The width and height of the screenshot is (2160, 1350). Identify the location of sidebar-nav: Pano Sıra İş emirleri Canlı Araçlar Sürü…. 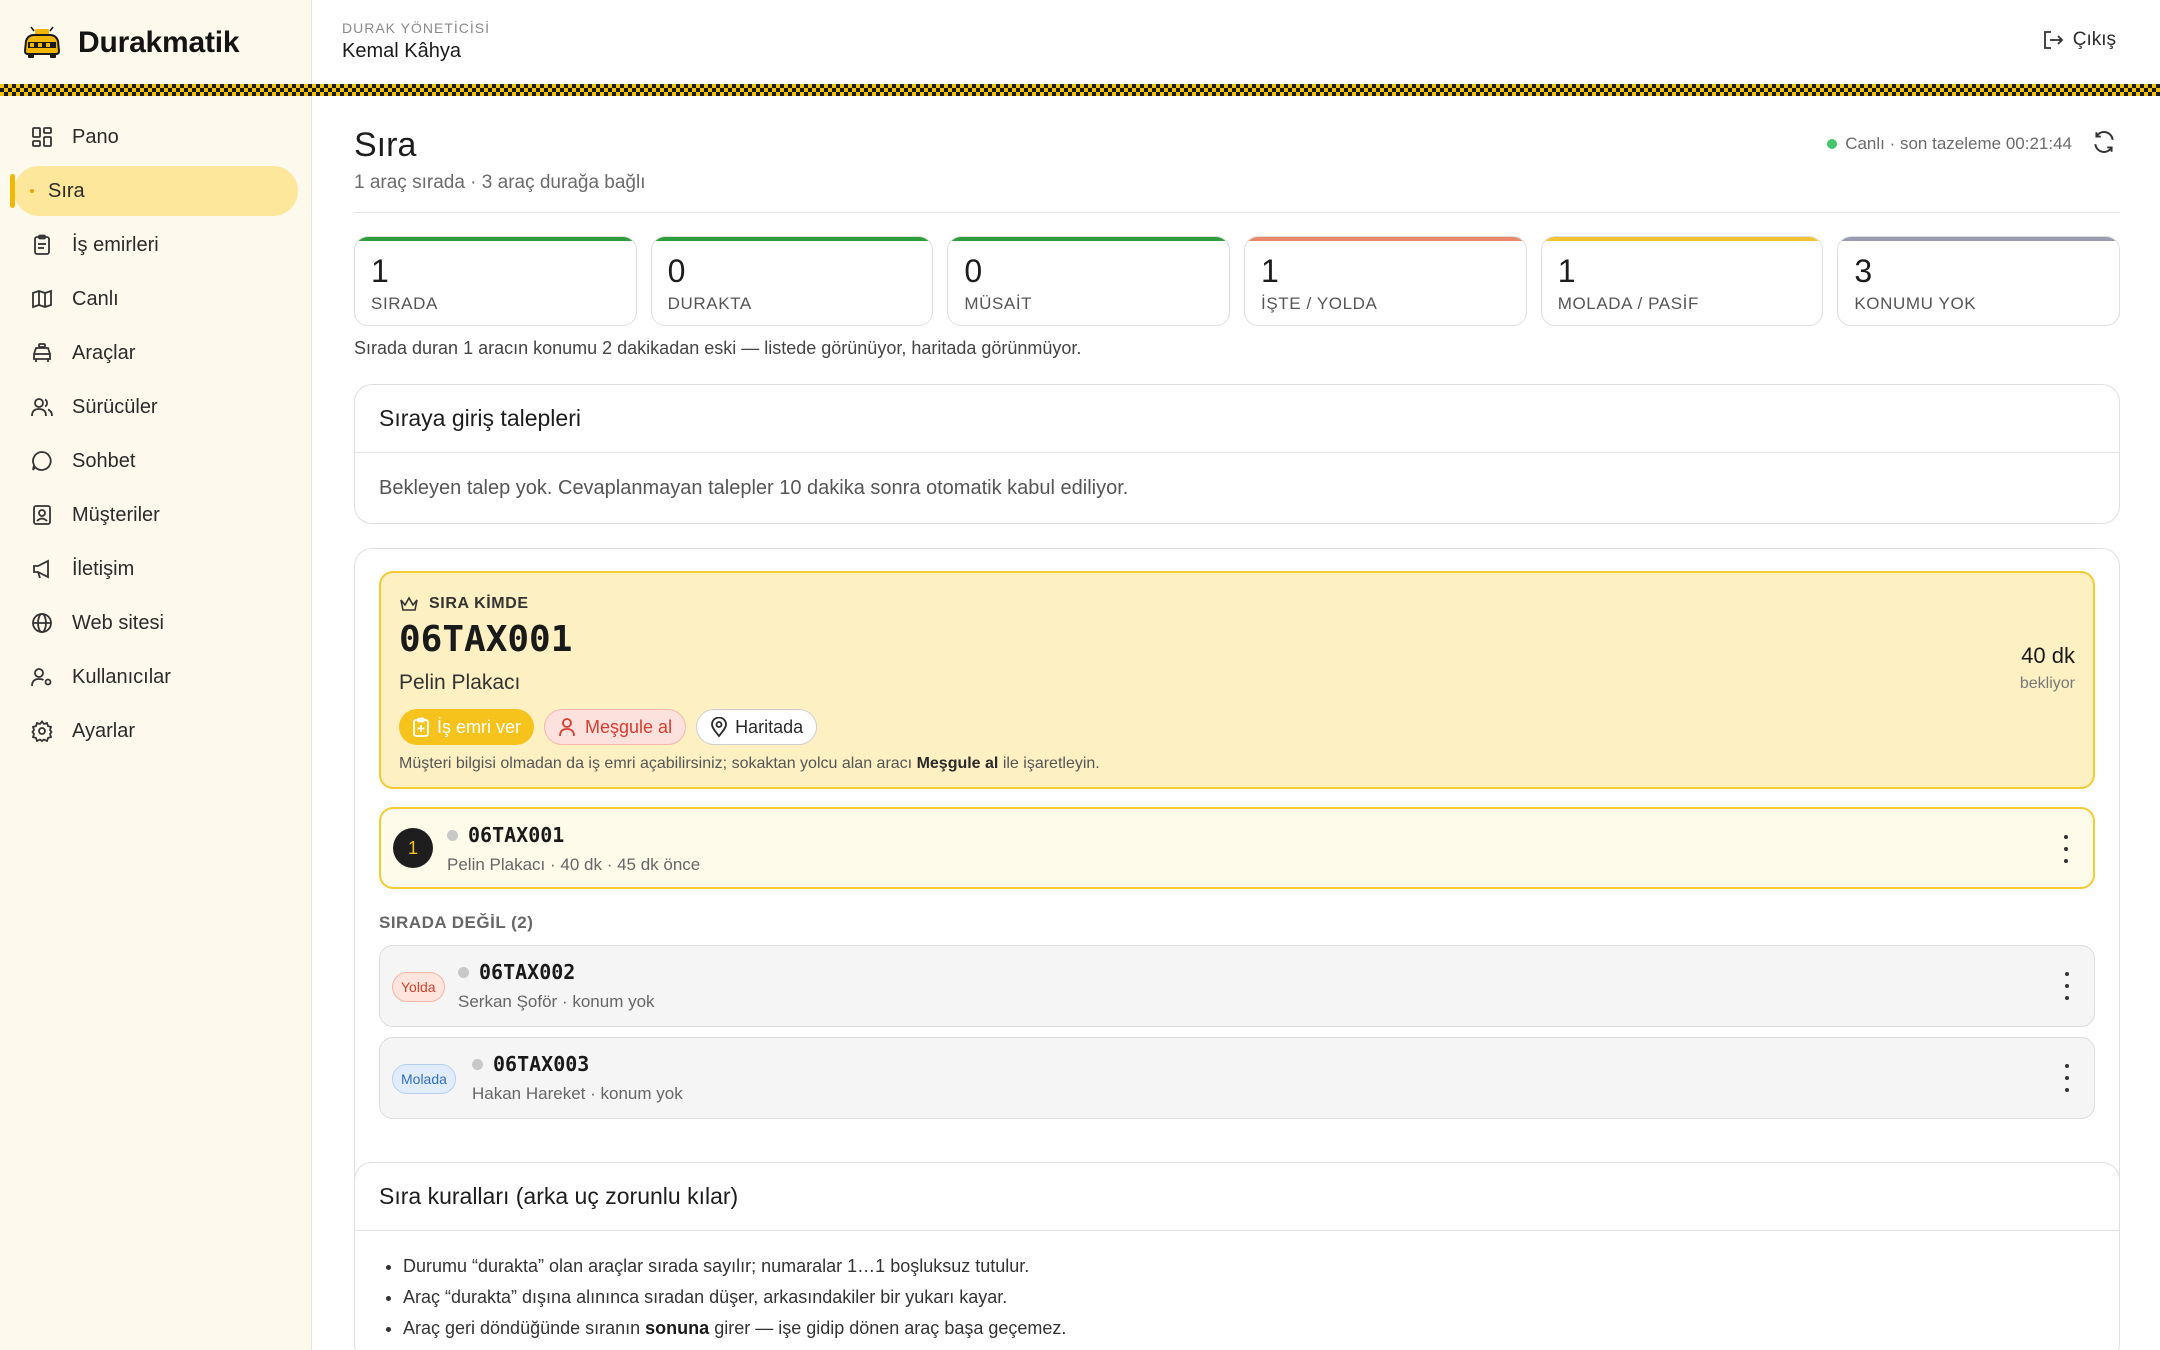
(156, 436).